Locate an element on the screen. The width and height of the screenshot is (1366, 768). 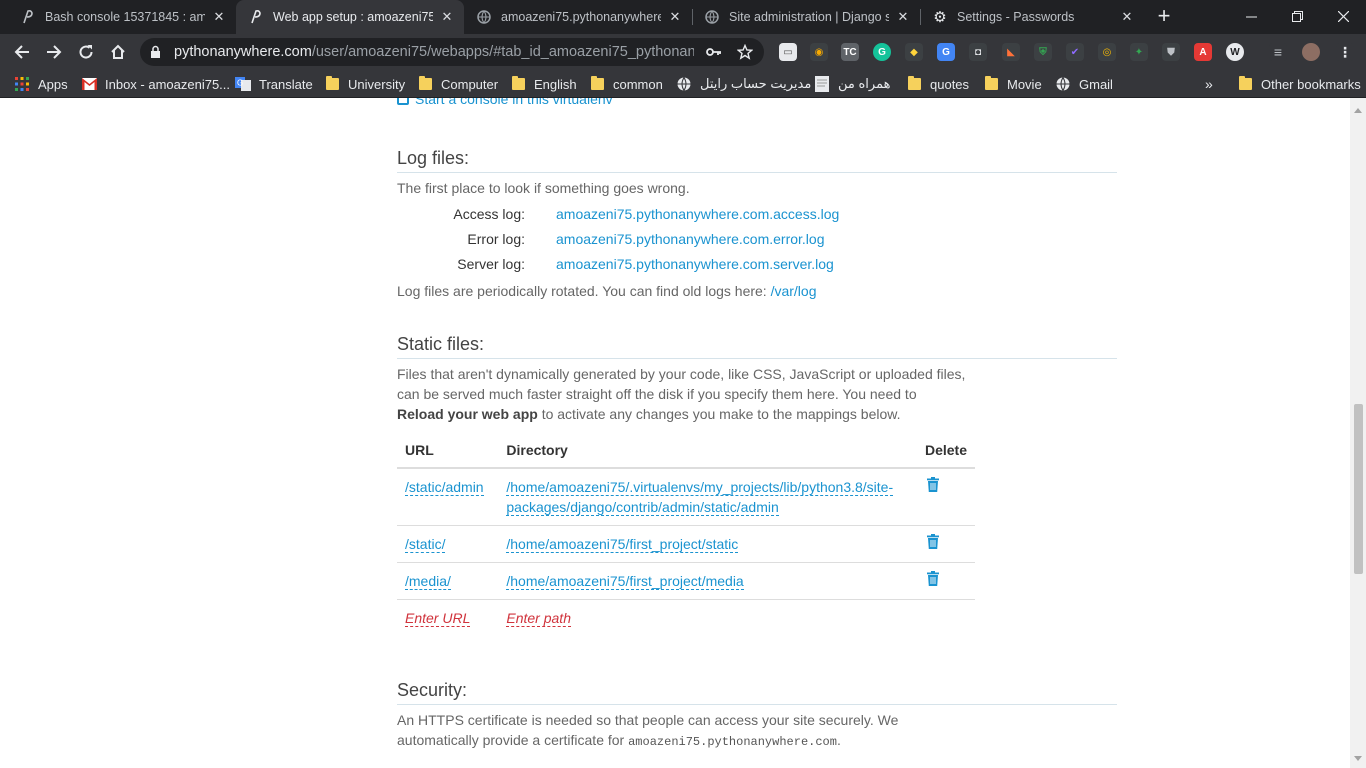
pythonanywhere-icon is located at coordinates (28, 17).